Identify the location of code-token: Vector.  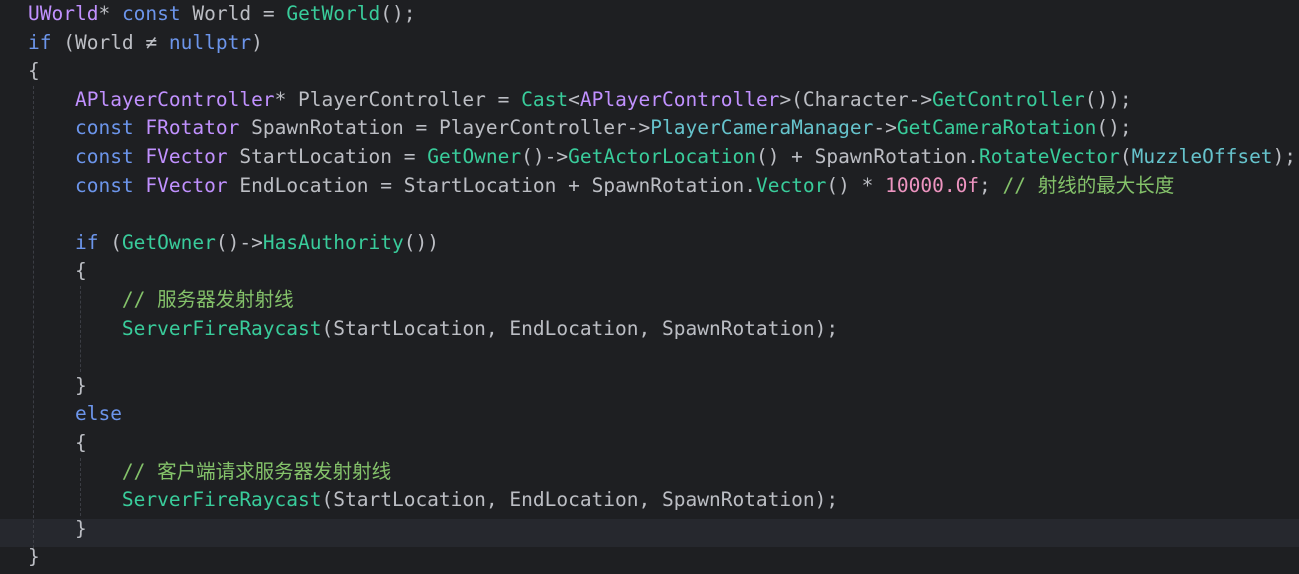
(791, 185).